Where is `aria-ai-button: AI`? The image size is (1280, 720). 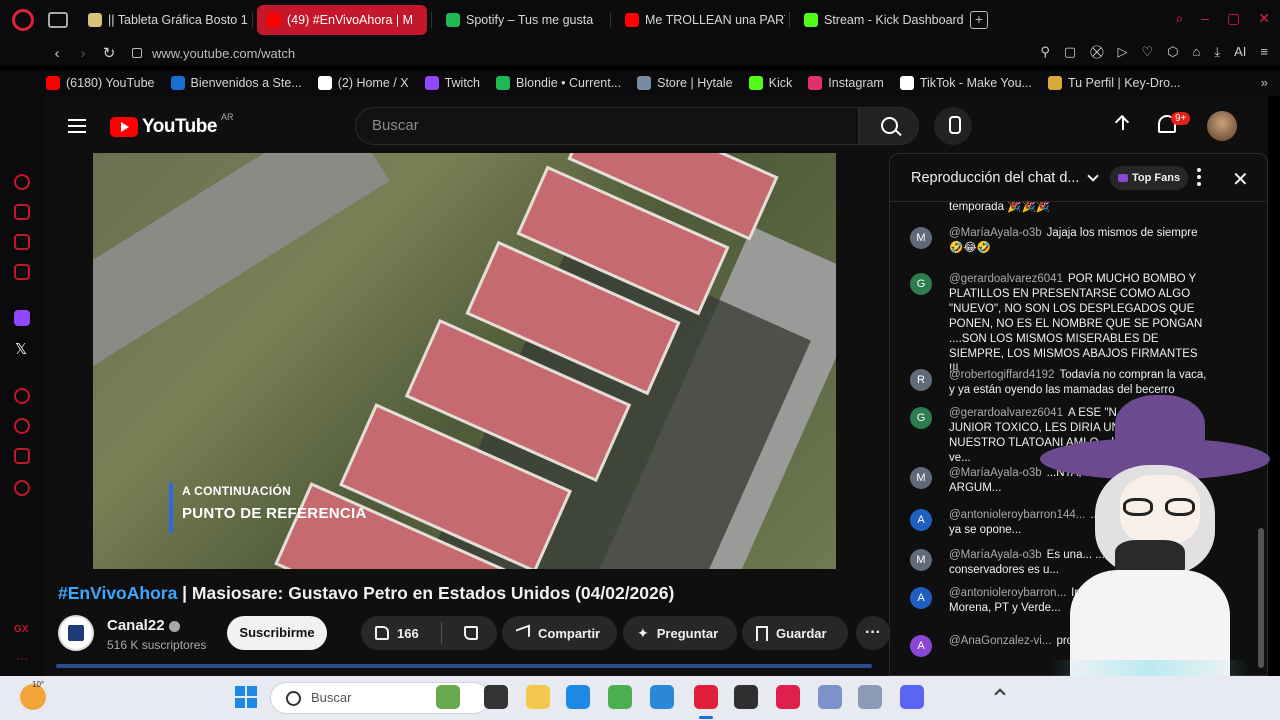
aria-ai-button: AI is located at coordinates (1240, 52).